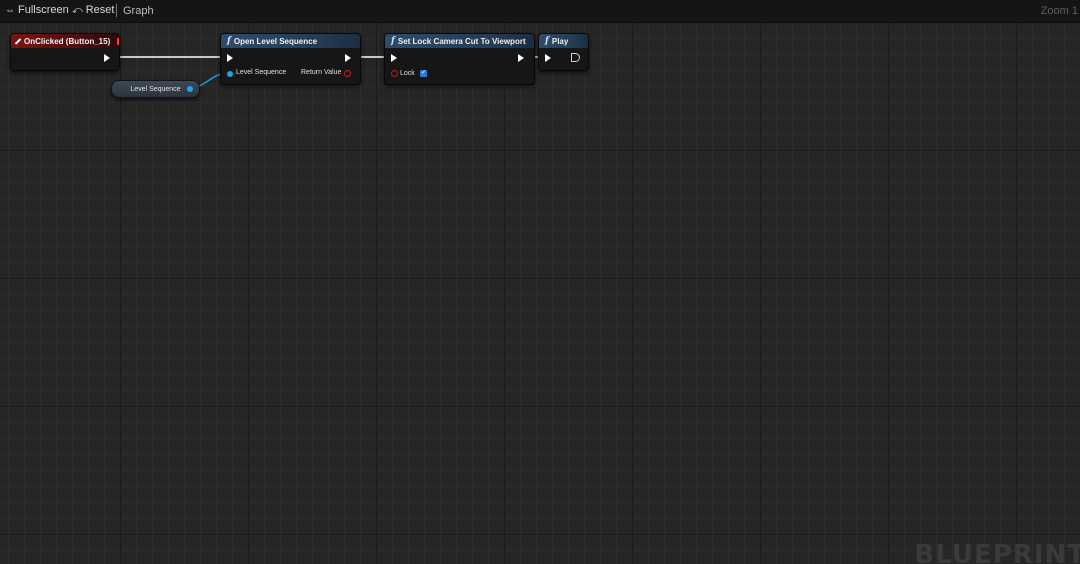 Image resolution: width=1080 pixels, height=564 pixels. What do you see at coordinates (423, 73) in the screenshot?
I see `lock-checkbox: ✓` at bounding box center [423, 73].